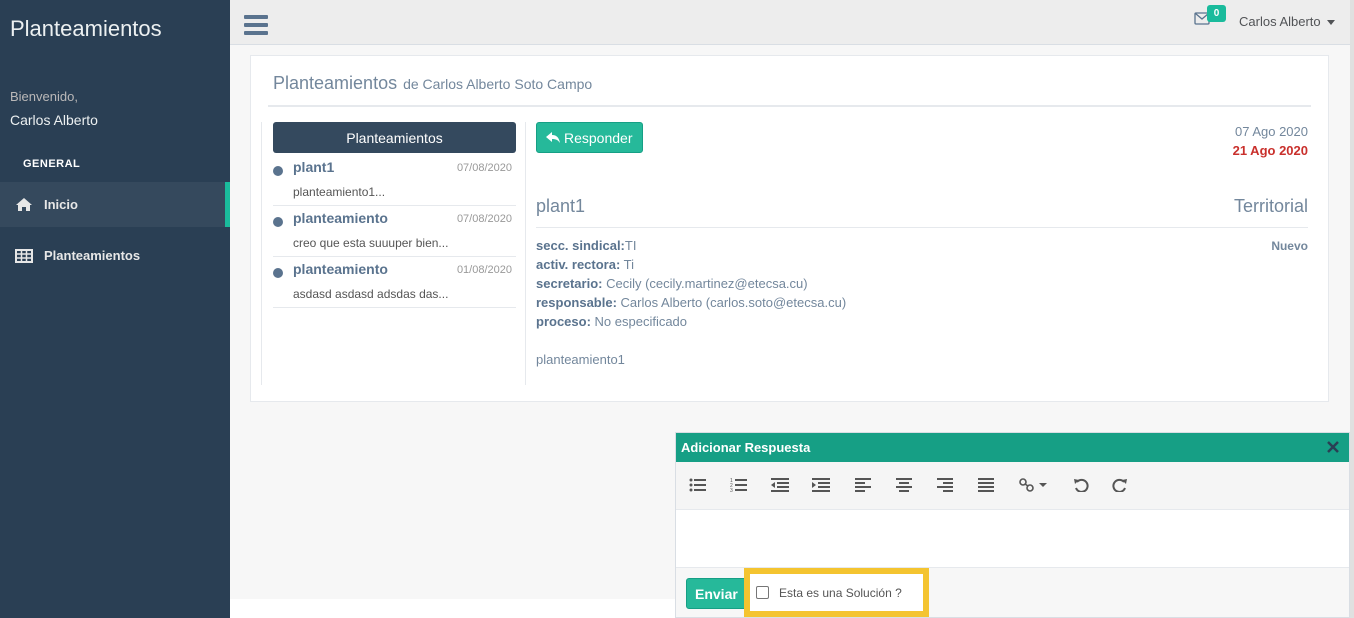  Describe the element at coordinates (52, 164) in the screenshot. I see `menu-section-title: GENERAL` at that location.